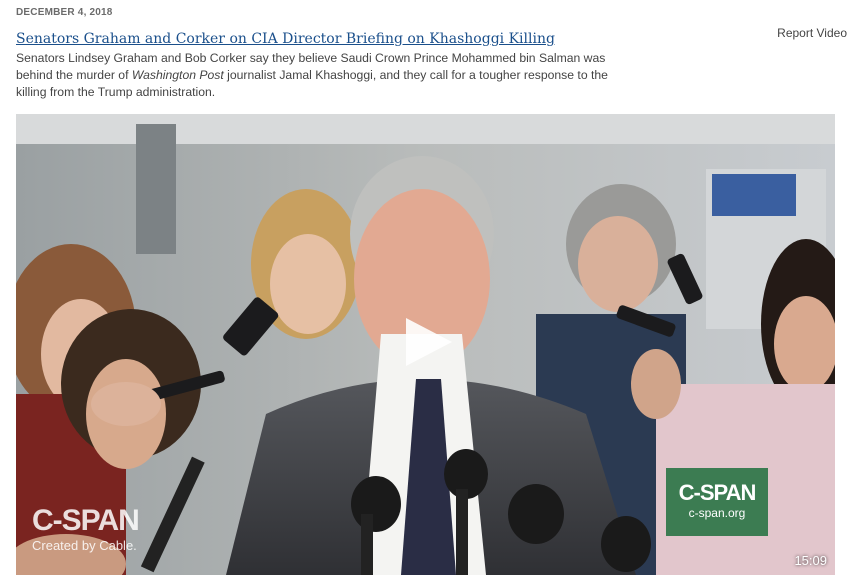  I want to click on cspan-watermark-left: C-SPAN Created by Cable., so click(86, 529).